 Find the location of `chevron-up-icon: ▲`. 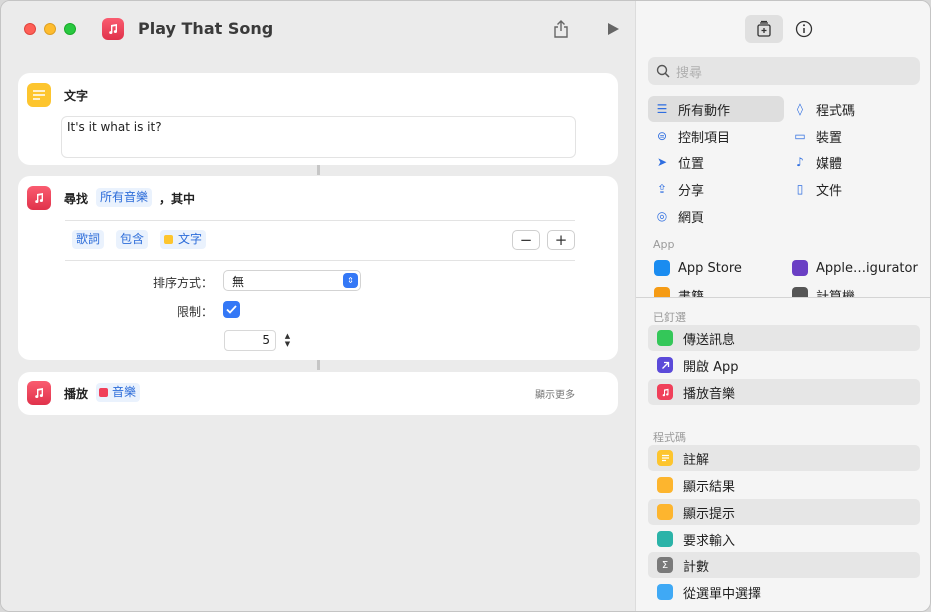

chevron-up-icon: ▲ is located at coordinates (287, 336).